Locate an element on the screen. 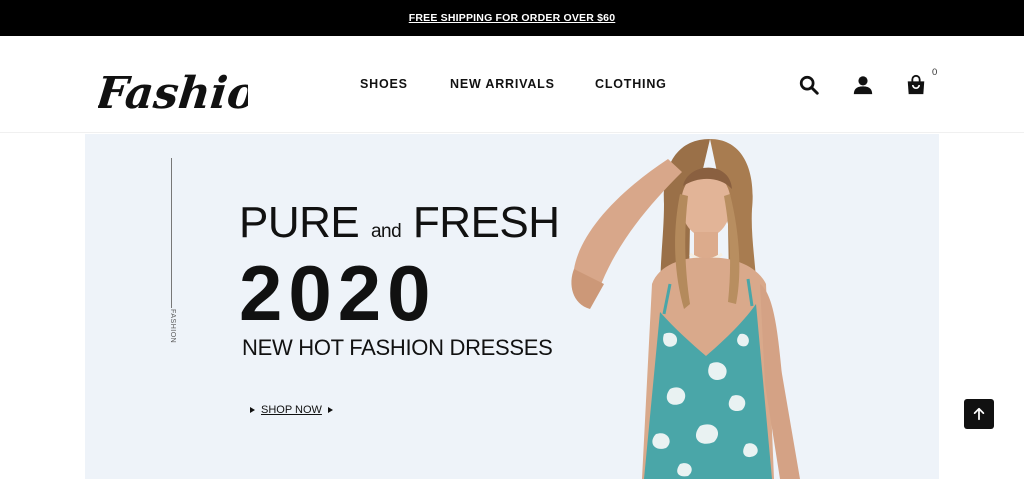  arrow-up-icon is located at coordinates (979, 414).